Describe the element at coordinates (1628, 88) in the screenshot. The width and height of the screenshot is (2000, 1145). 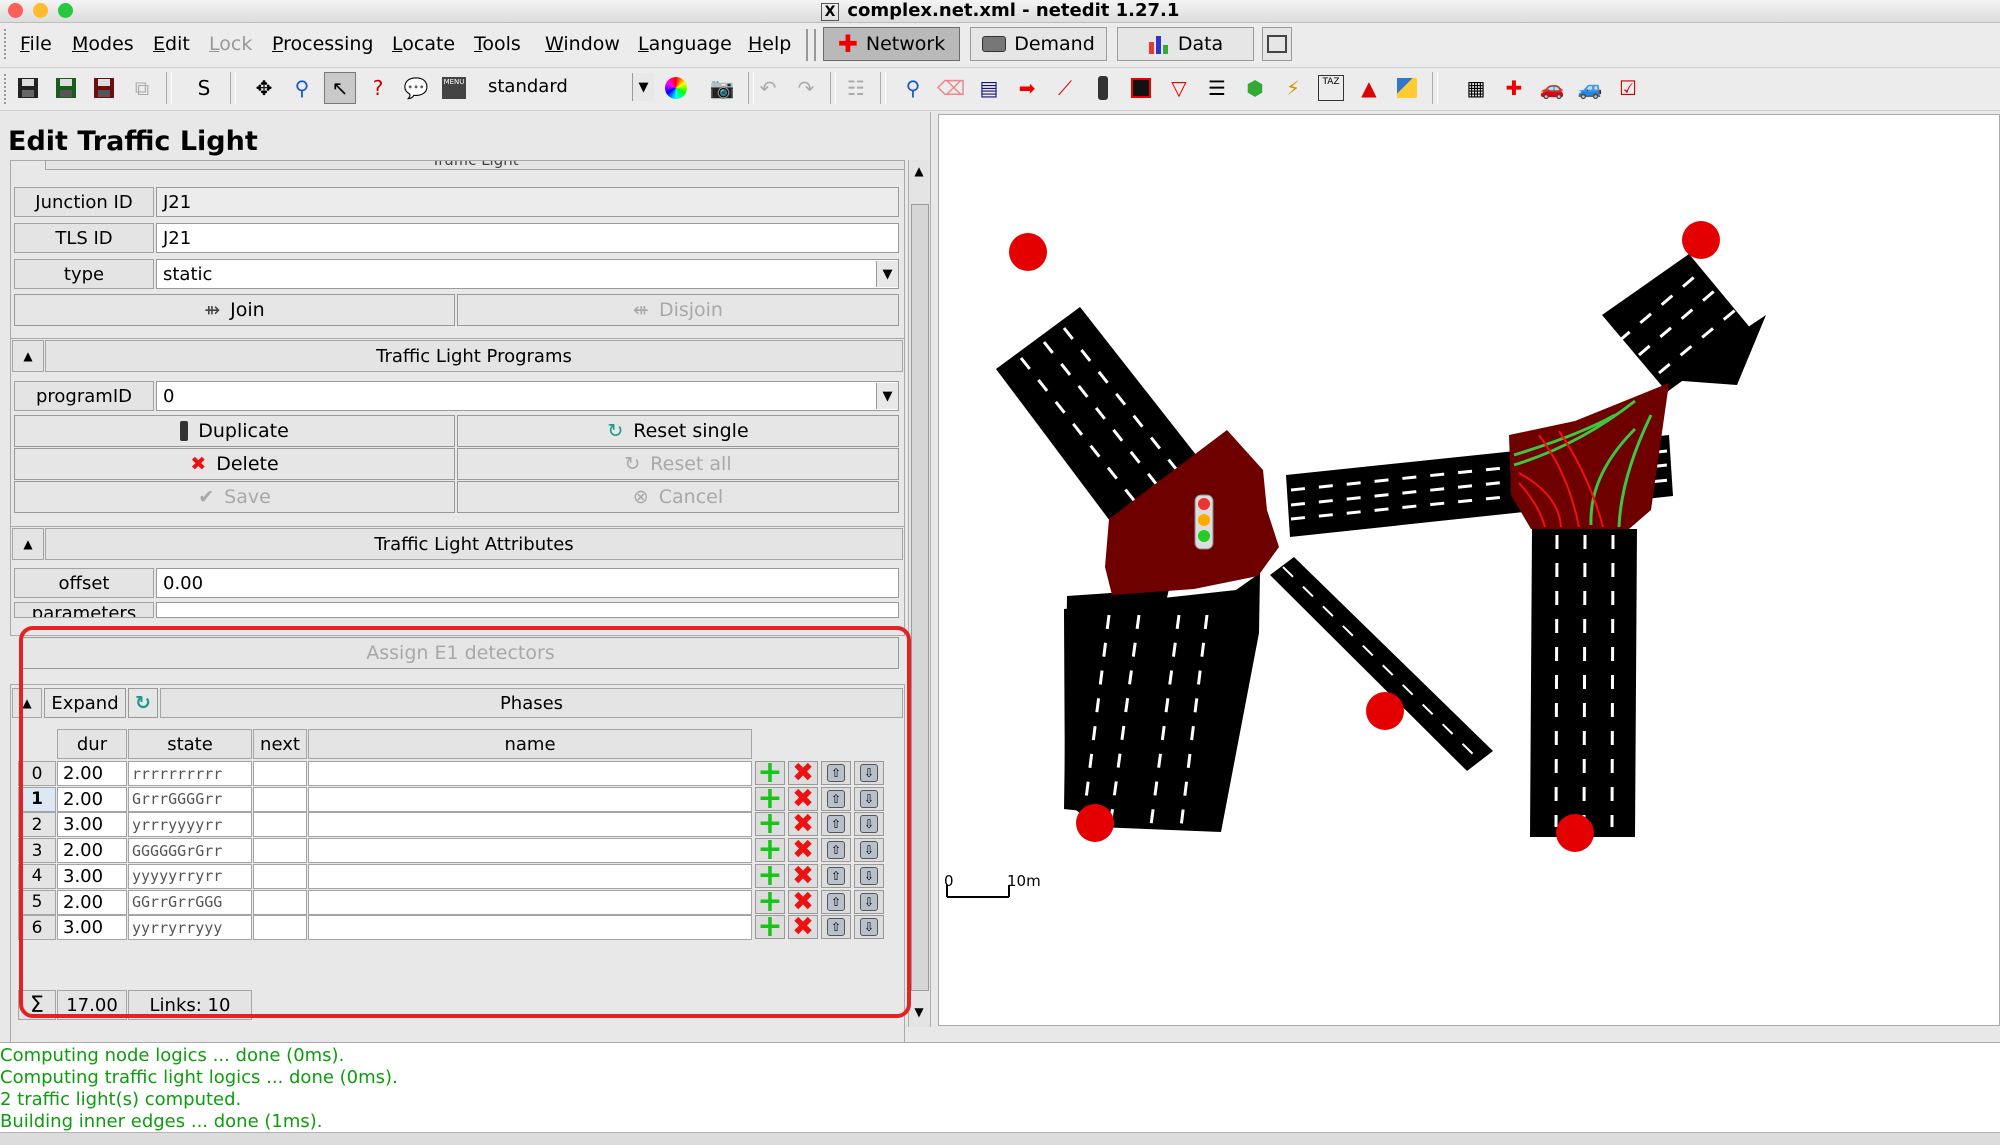
I see `checklist-button: ☑` at that location.